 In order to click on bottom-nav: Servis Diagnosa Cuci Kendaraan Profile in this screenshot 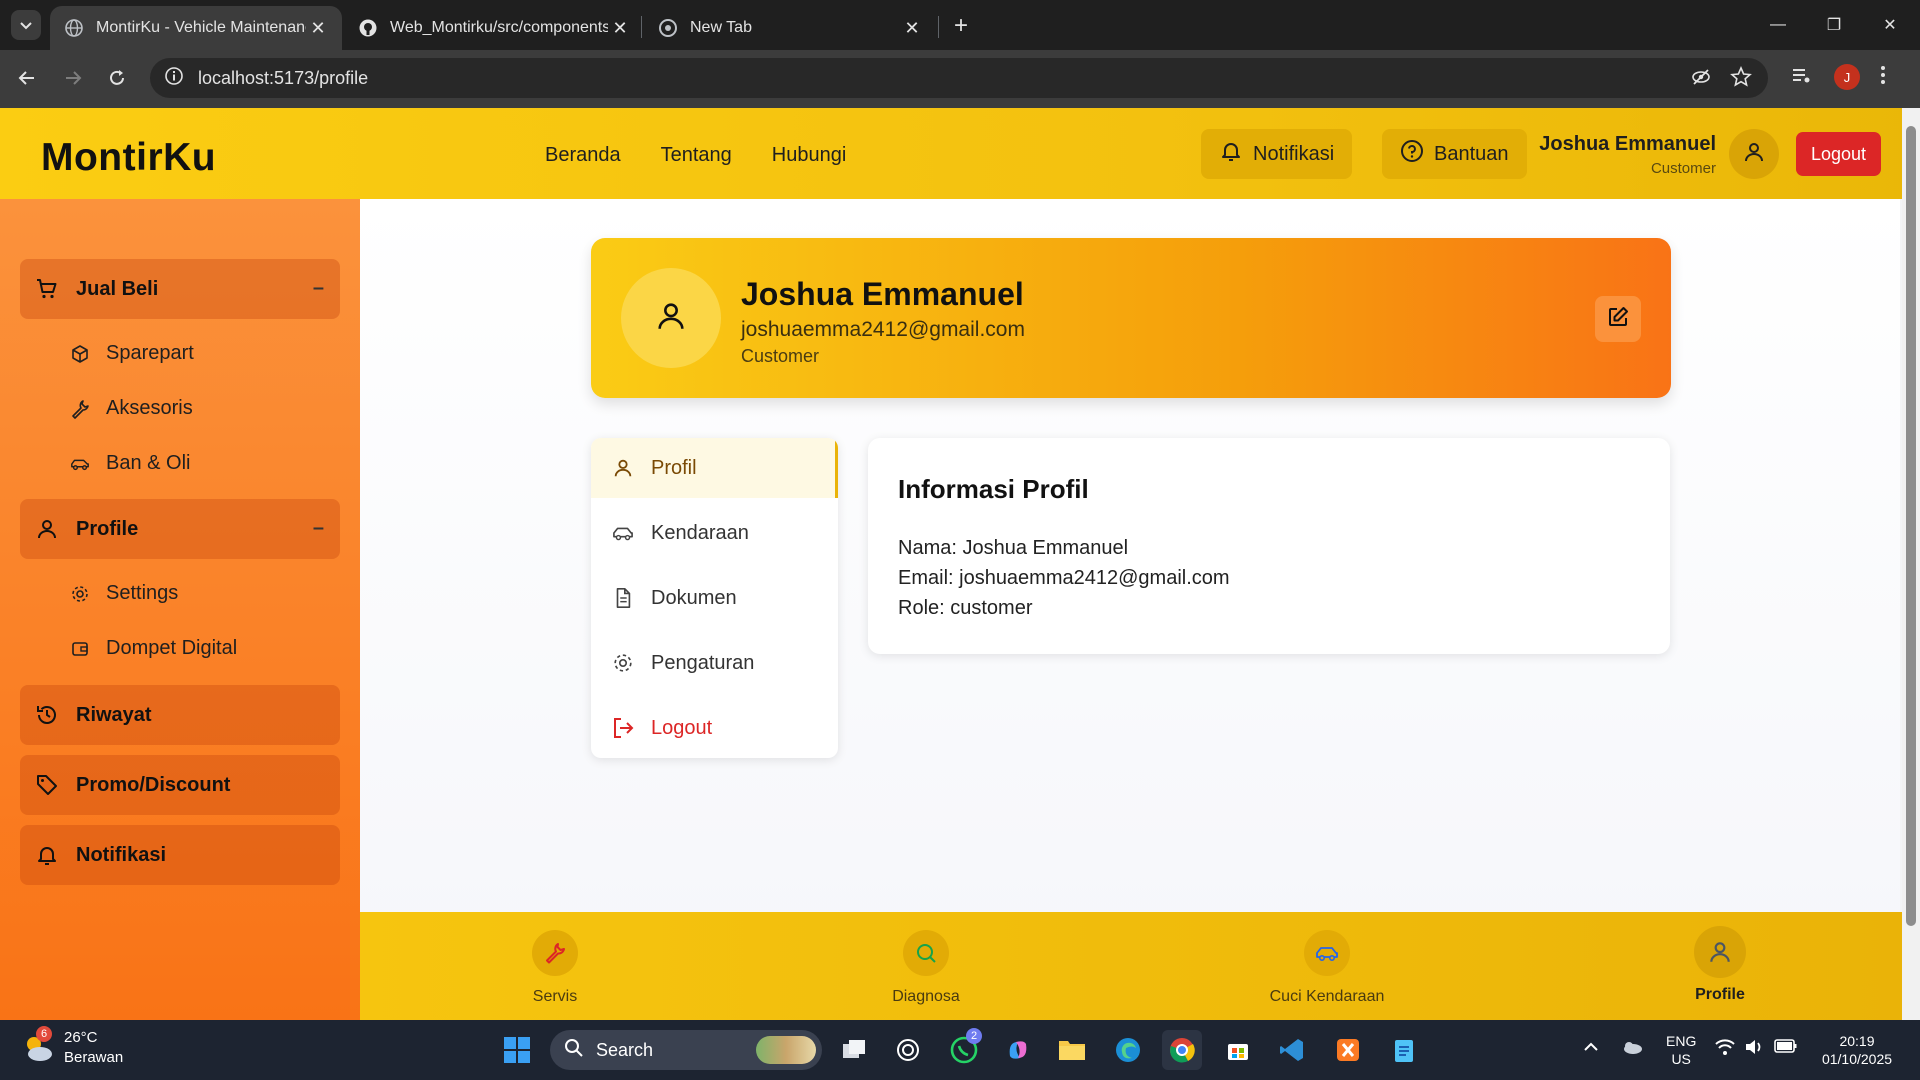, I will do `click(1131, 966)`.